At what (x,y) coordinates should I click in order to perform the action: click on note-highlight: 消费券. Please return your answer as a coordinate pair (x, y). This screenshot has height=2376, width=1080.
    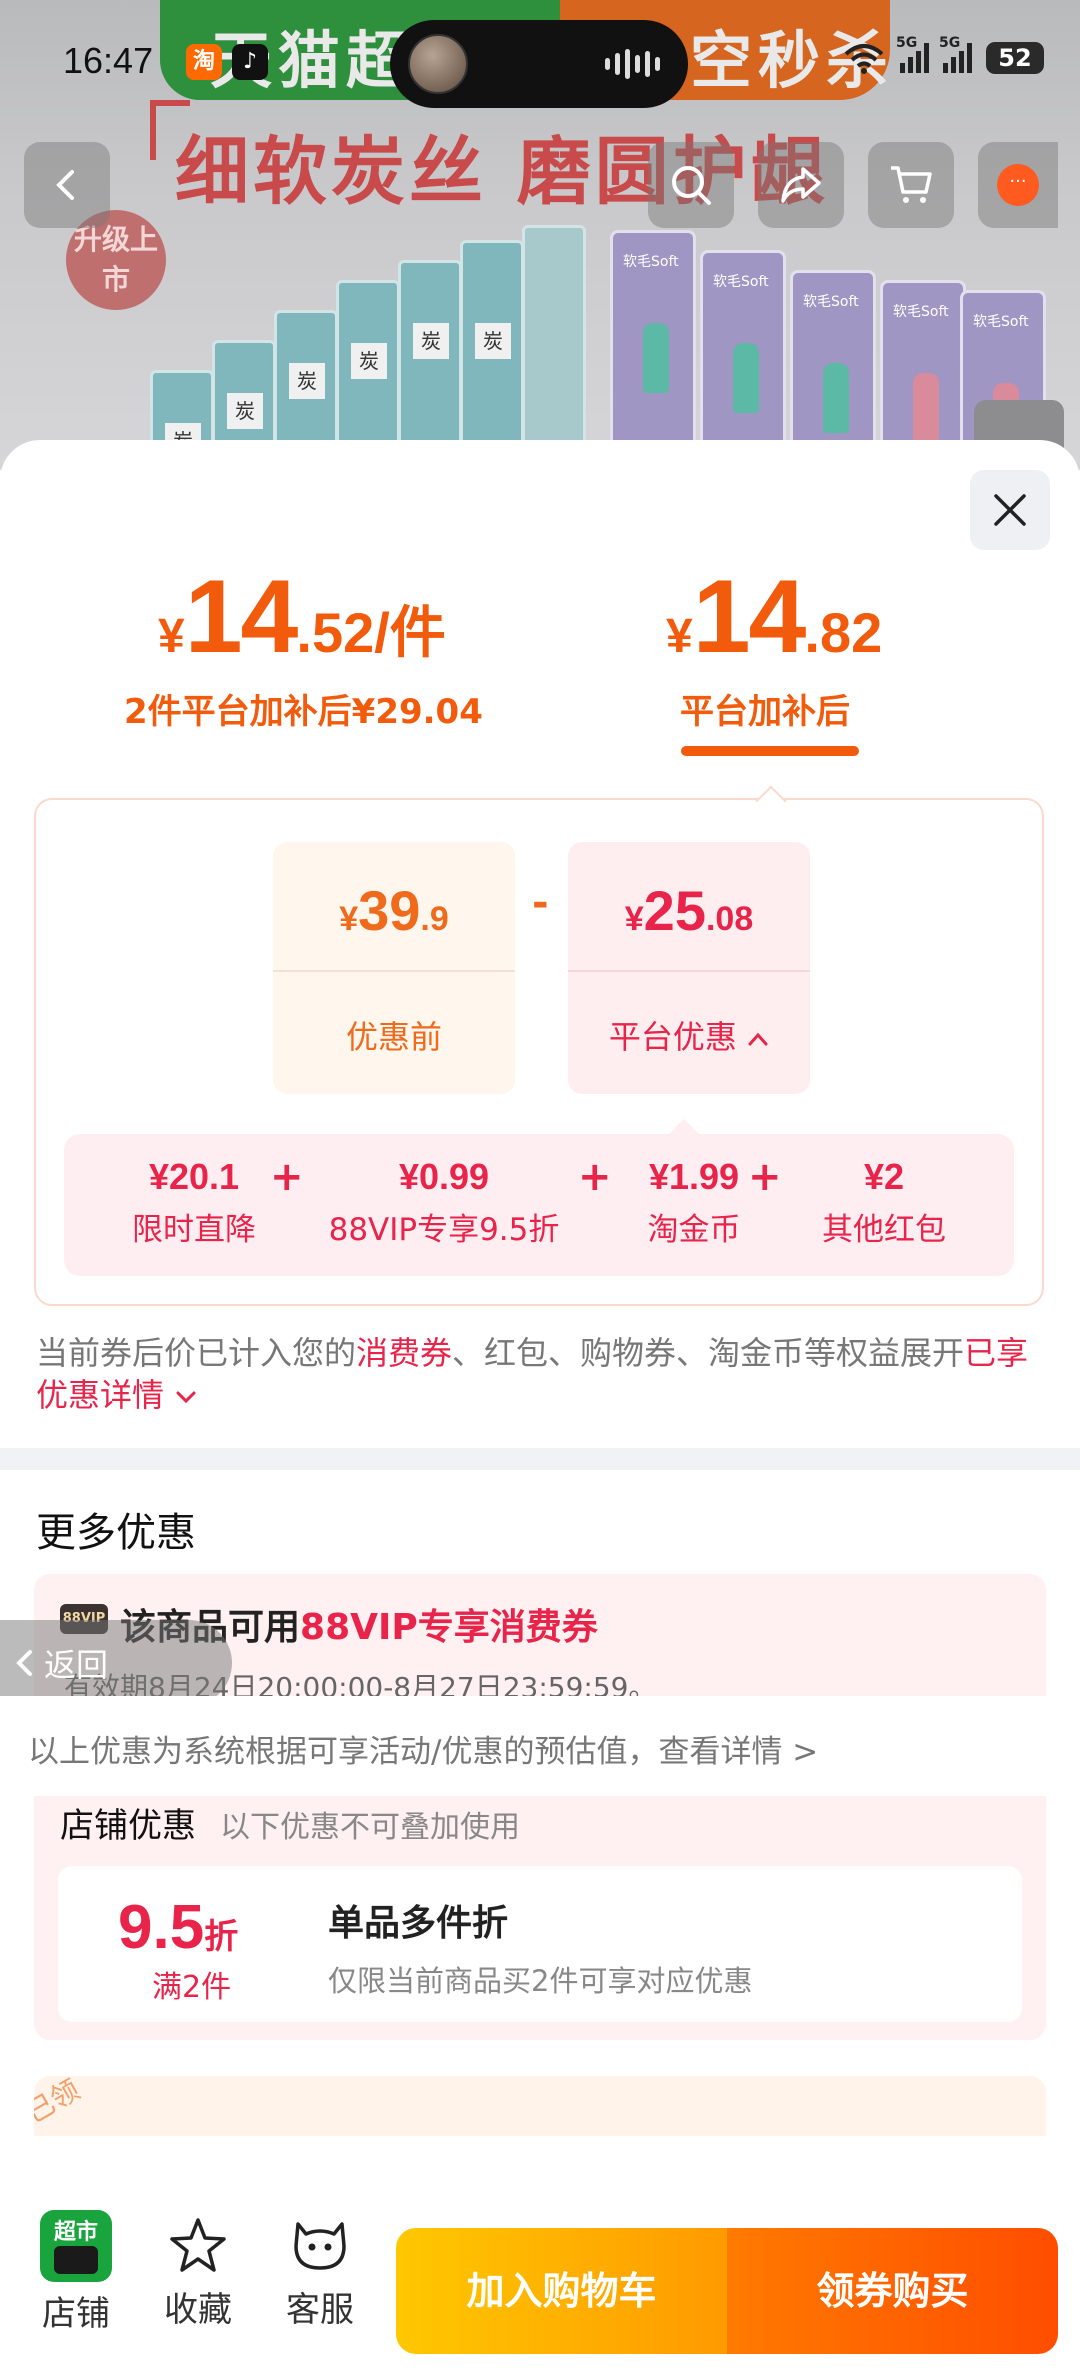
    Looking at the image, I should click on (404, 1353).